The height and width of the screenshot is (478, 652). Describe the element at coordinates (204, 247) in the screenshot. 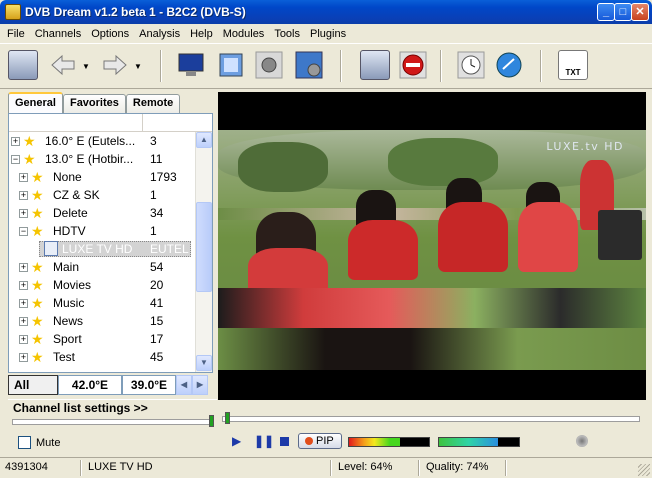

I see `scroll-thumb` at that location.